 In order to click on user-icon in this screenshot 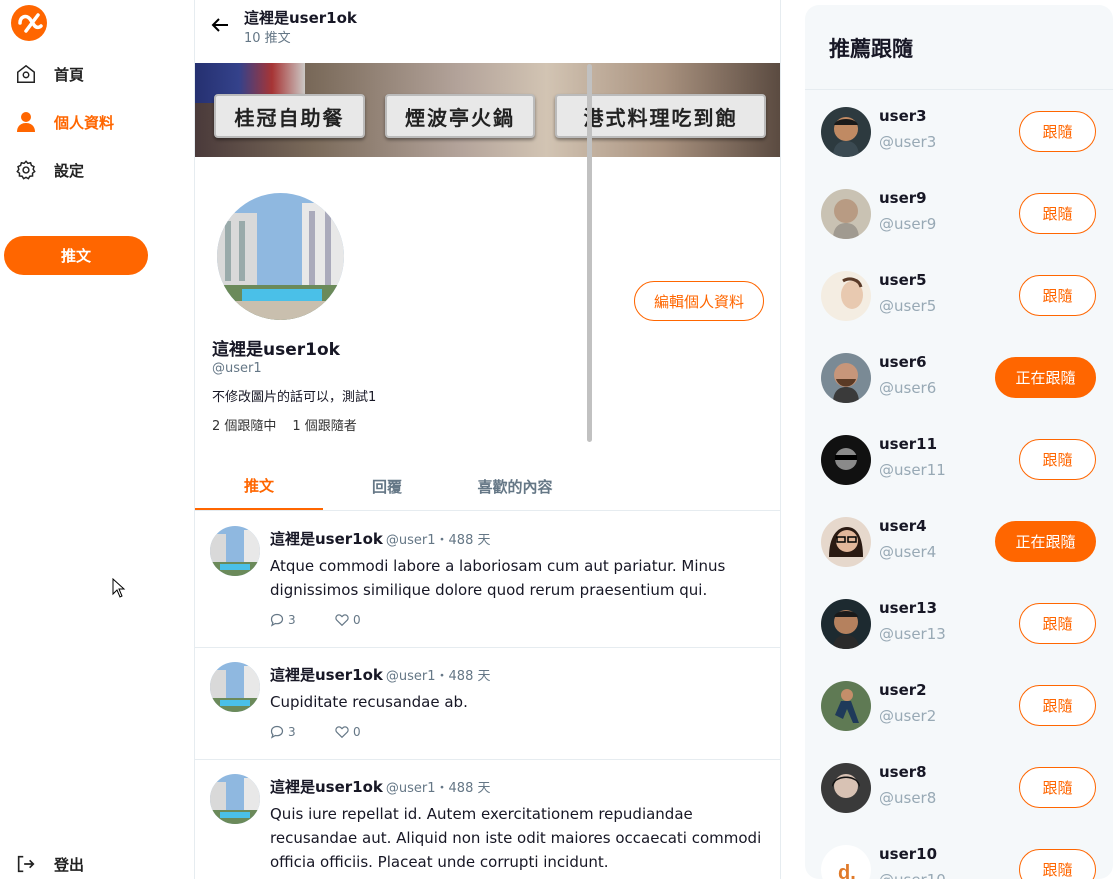, I will do `click(26, 122)`.